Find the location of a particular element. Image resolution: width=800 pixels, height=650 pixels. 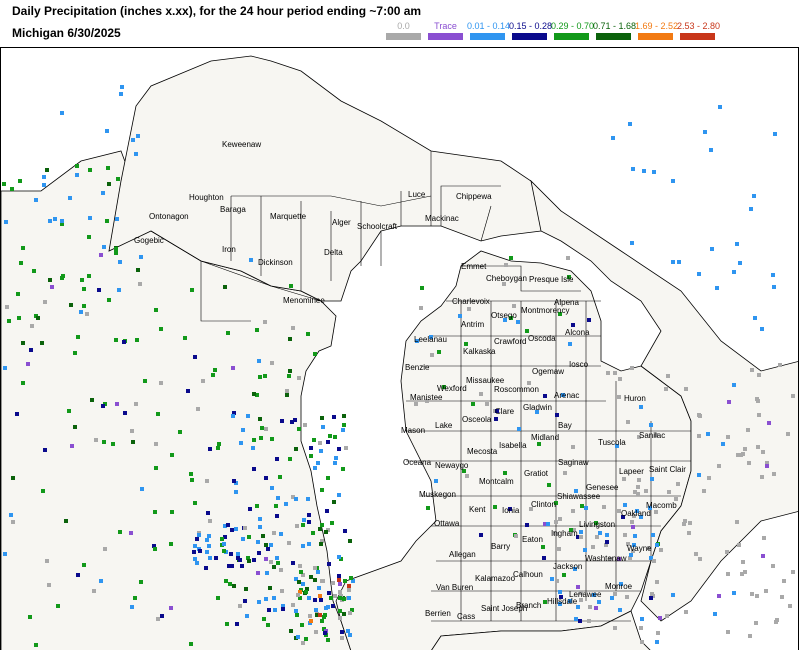

county-label: Crawford is located at coordinates (510, 341).